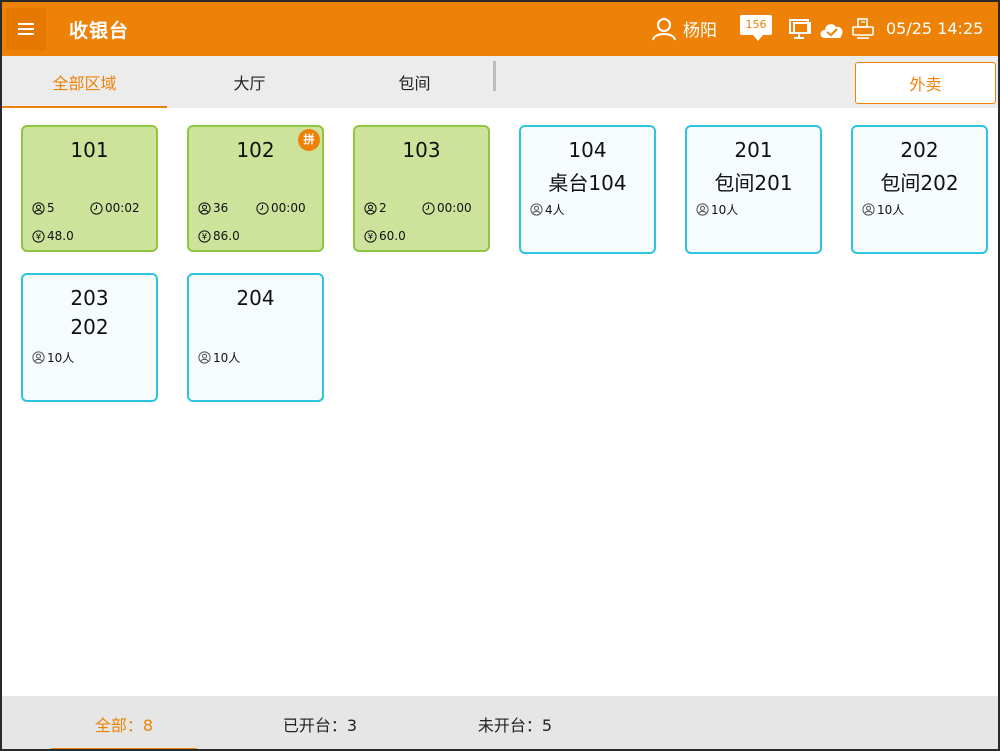 The width and height of the screenshot is (1000, 751). What do you see at coordinates (515, 725) in the screenshot?
I see `filter-unopened-label: 未开台：5` at bounding box center [515, 725].